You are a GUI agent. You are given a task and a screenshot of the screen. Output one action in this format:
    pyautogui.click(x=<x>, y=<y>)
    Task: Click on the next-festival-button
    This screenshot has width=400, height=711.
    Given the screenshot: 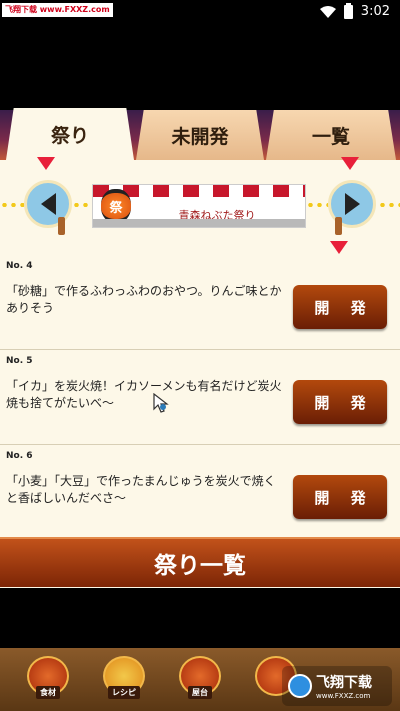 What is the action you would take?
    pyautogui.click(x=352, y=207)
    